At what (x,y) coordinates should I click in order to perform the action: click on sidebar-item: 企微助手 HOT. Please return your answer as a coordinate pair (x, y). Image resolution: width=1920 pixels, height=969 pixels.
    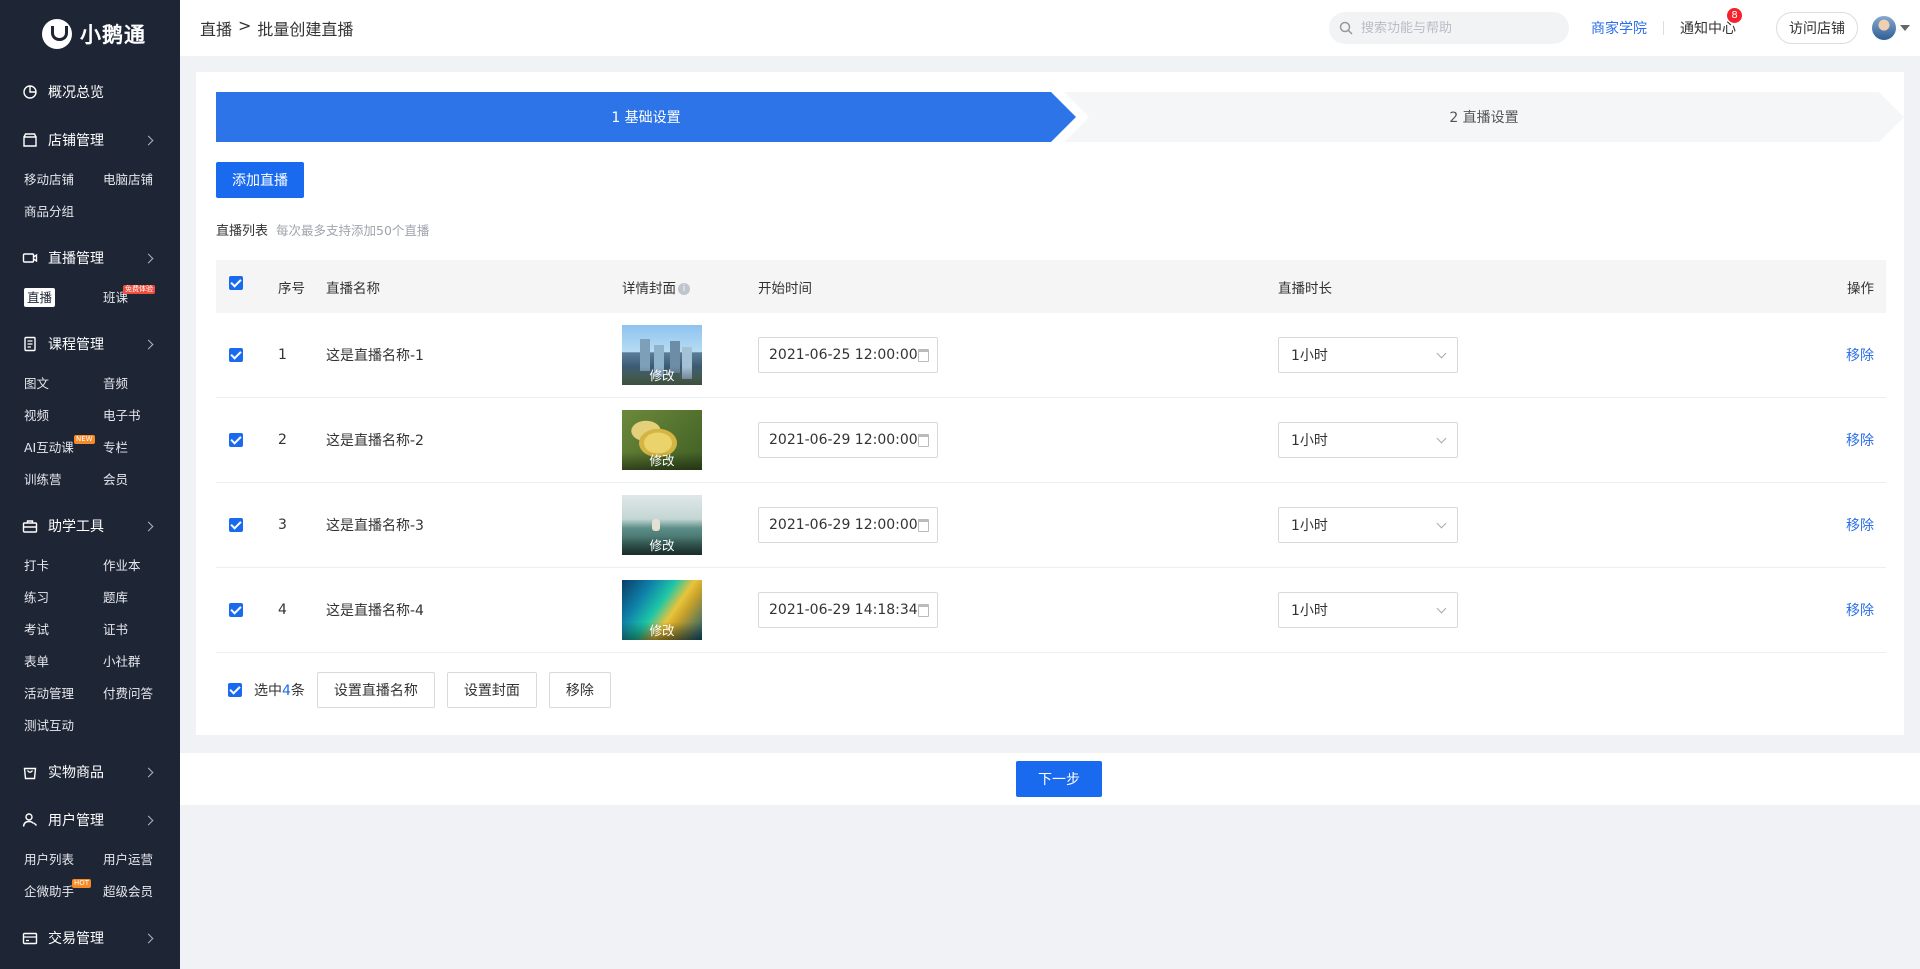
    Looking at the image, I should click on (63, 892).